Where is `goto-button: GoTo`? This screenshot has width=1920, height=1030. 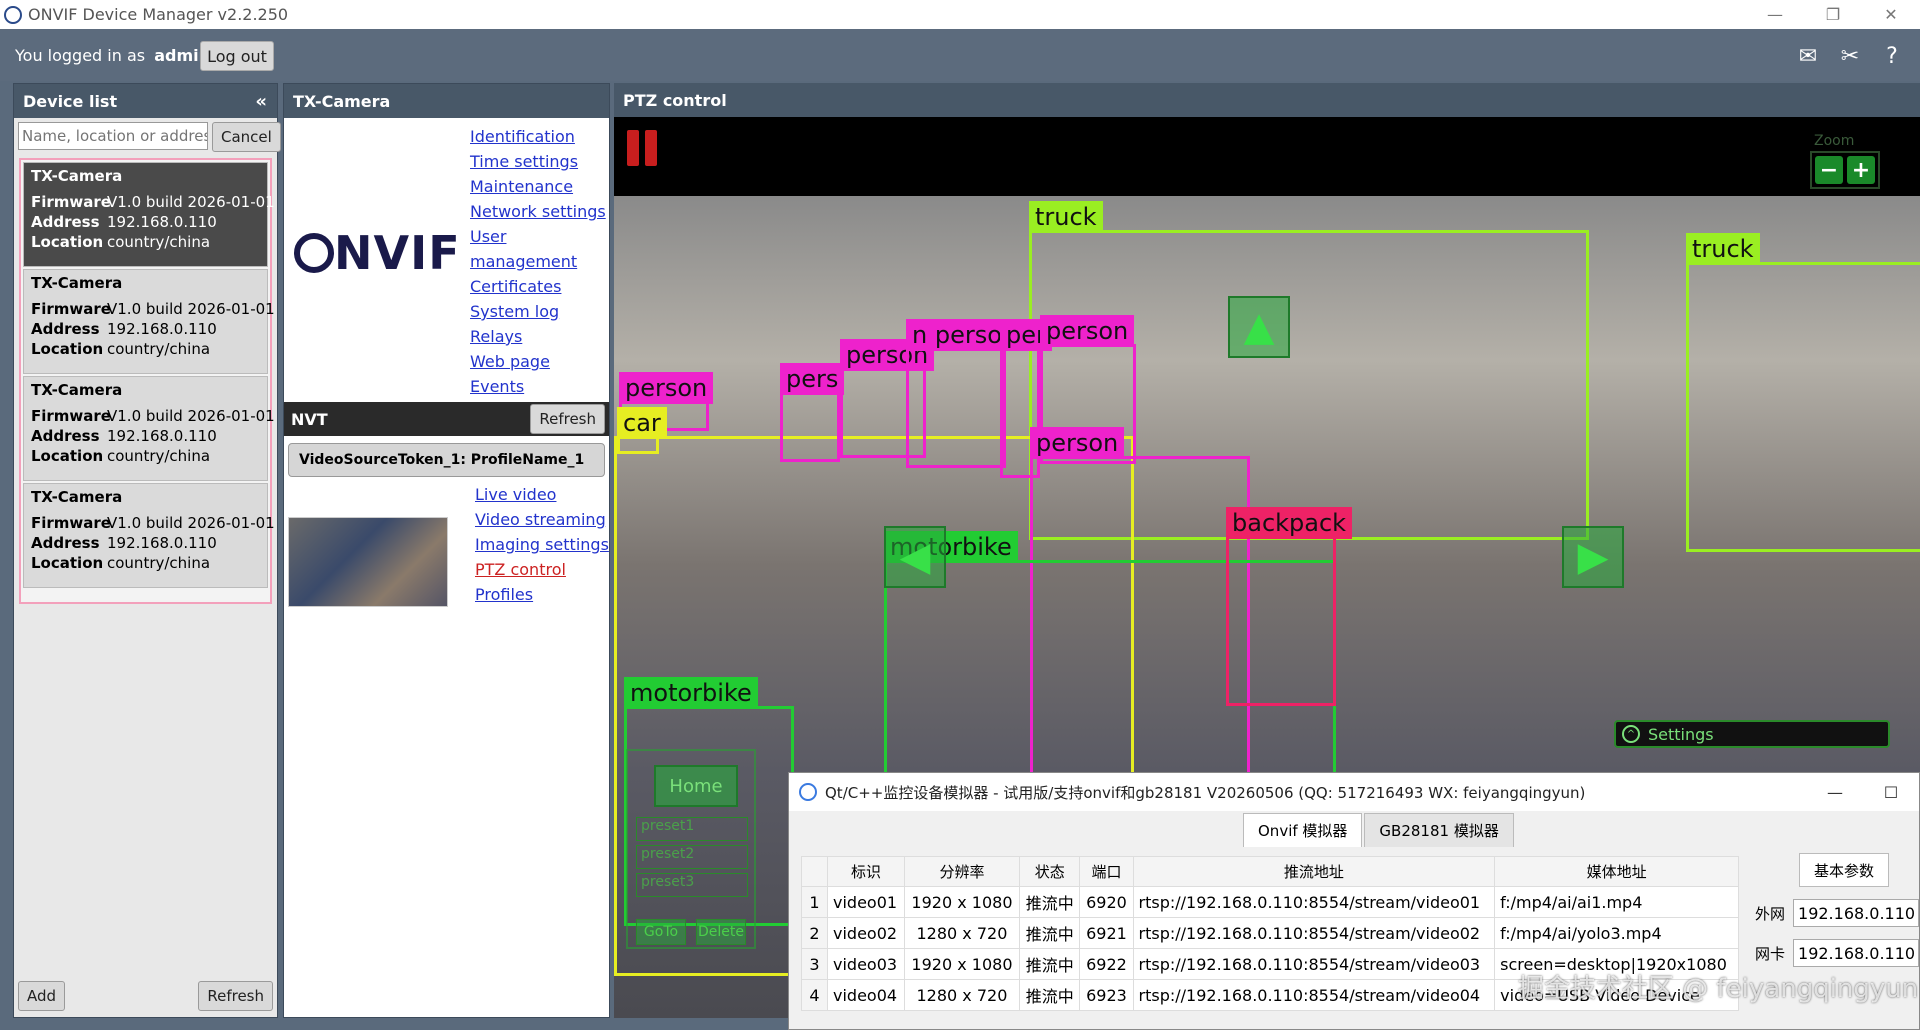 goto-button: GoTo is located at coordinates (661, 932).